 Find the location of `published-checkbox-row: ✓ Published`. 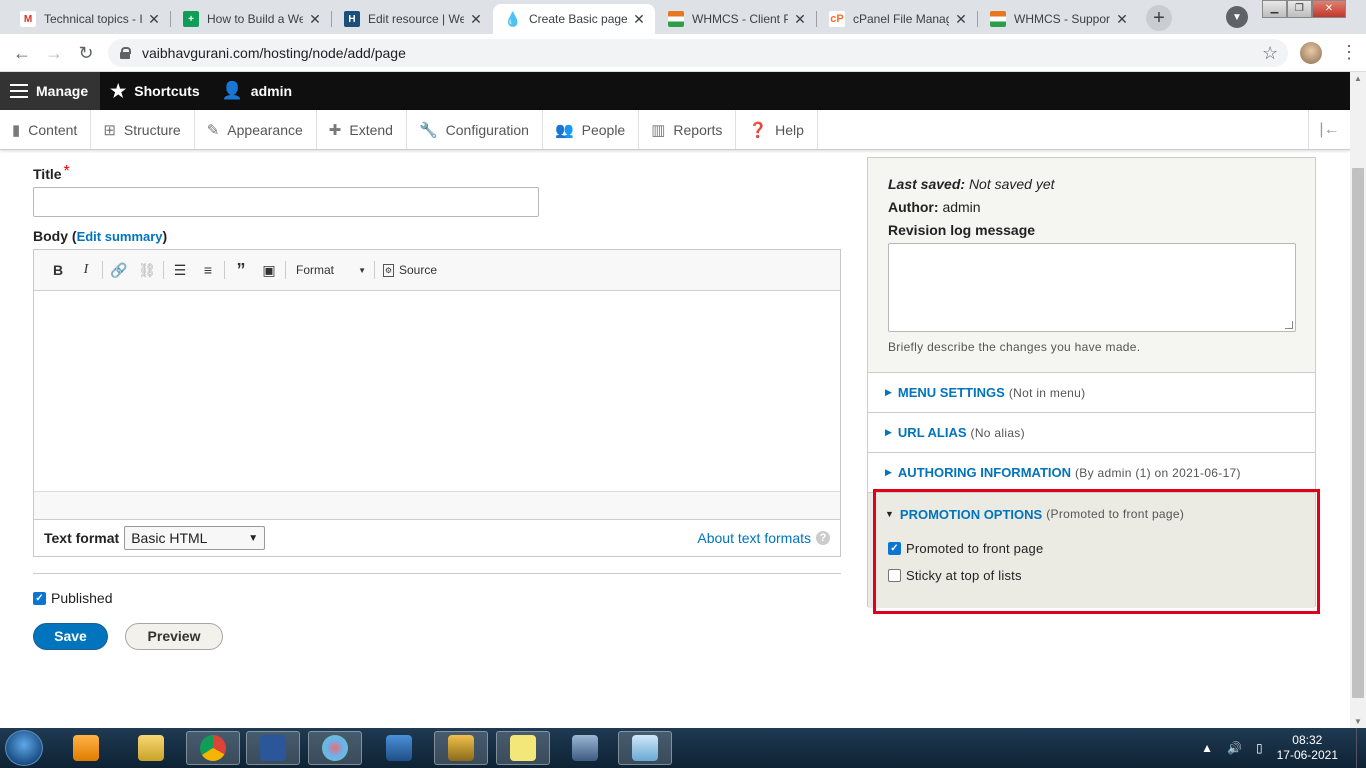

published-checkbox-row: ✓ Published is located at coordinates (73, 598).